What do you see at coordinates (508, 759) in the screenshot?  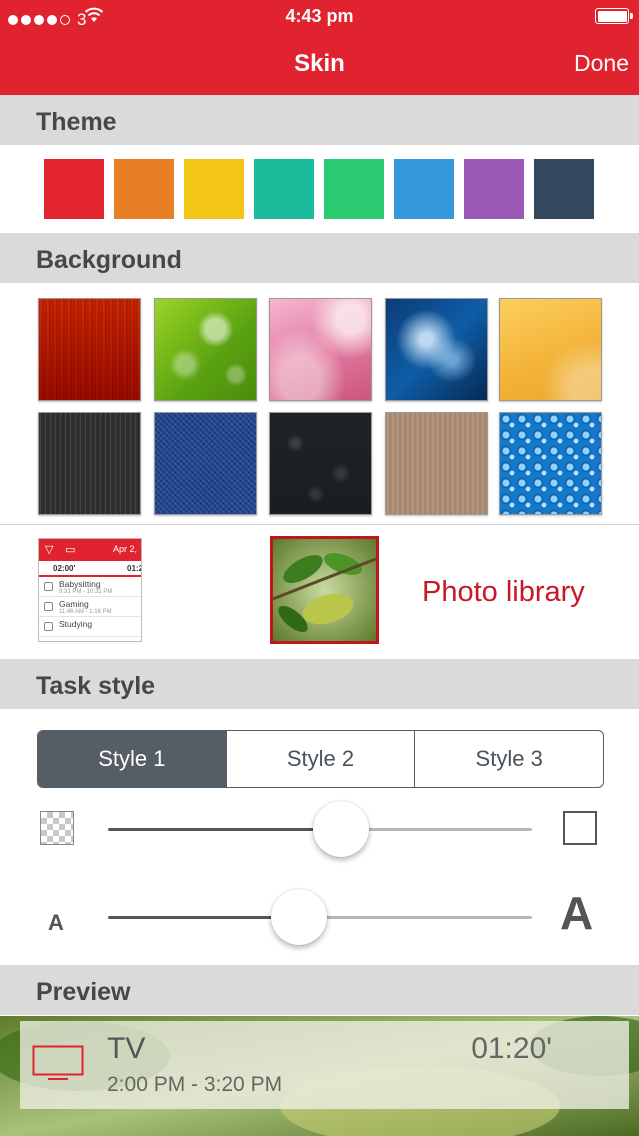 I see `style-3-segment: Style 3` at bounding box center [508, 759].